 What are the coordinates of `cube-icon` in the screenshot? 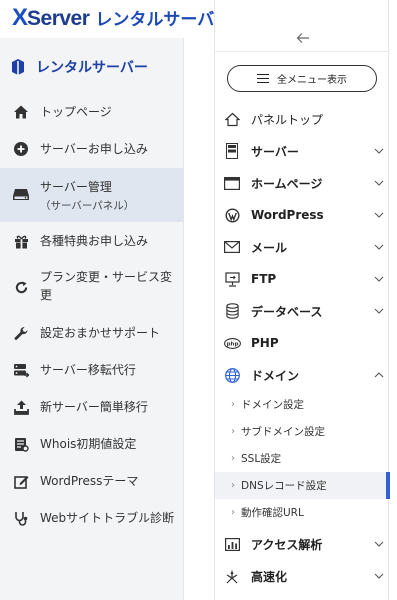 It's located at (18, 67).